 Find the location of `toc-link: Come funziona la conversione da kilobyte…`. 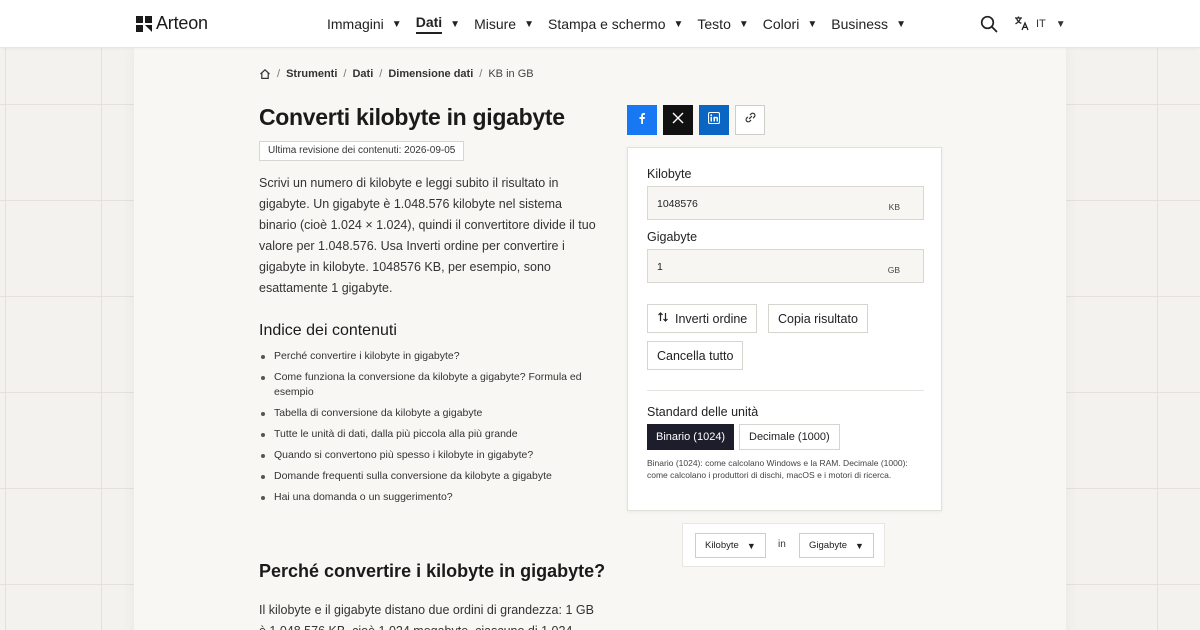

toc-link: Come funziona la conversione da kilobyte… is located at coordinates (429, 385).